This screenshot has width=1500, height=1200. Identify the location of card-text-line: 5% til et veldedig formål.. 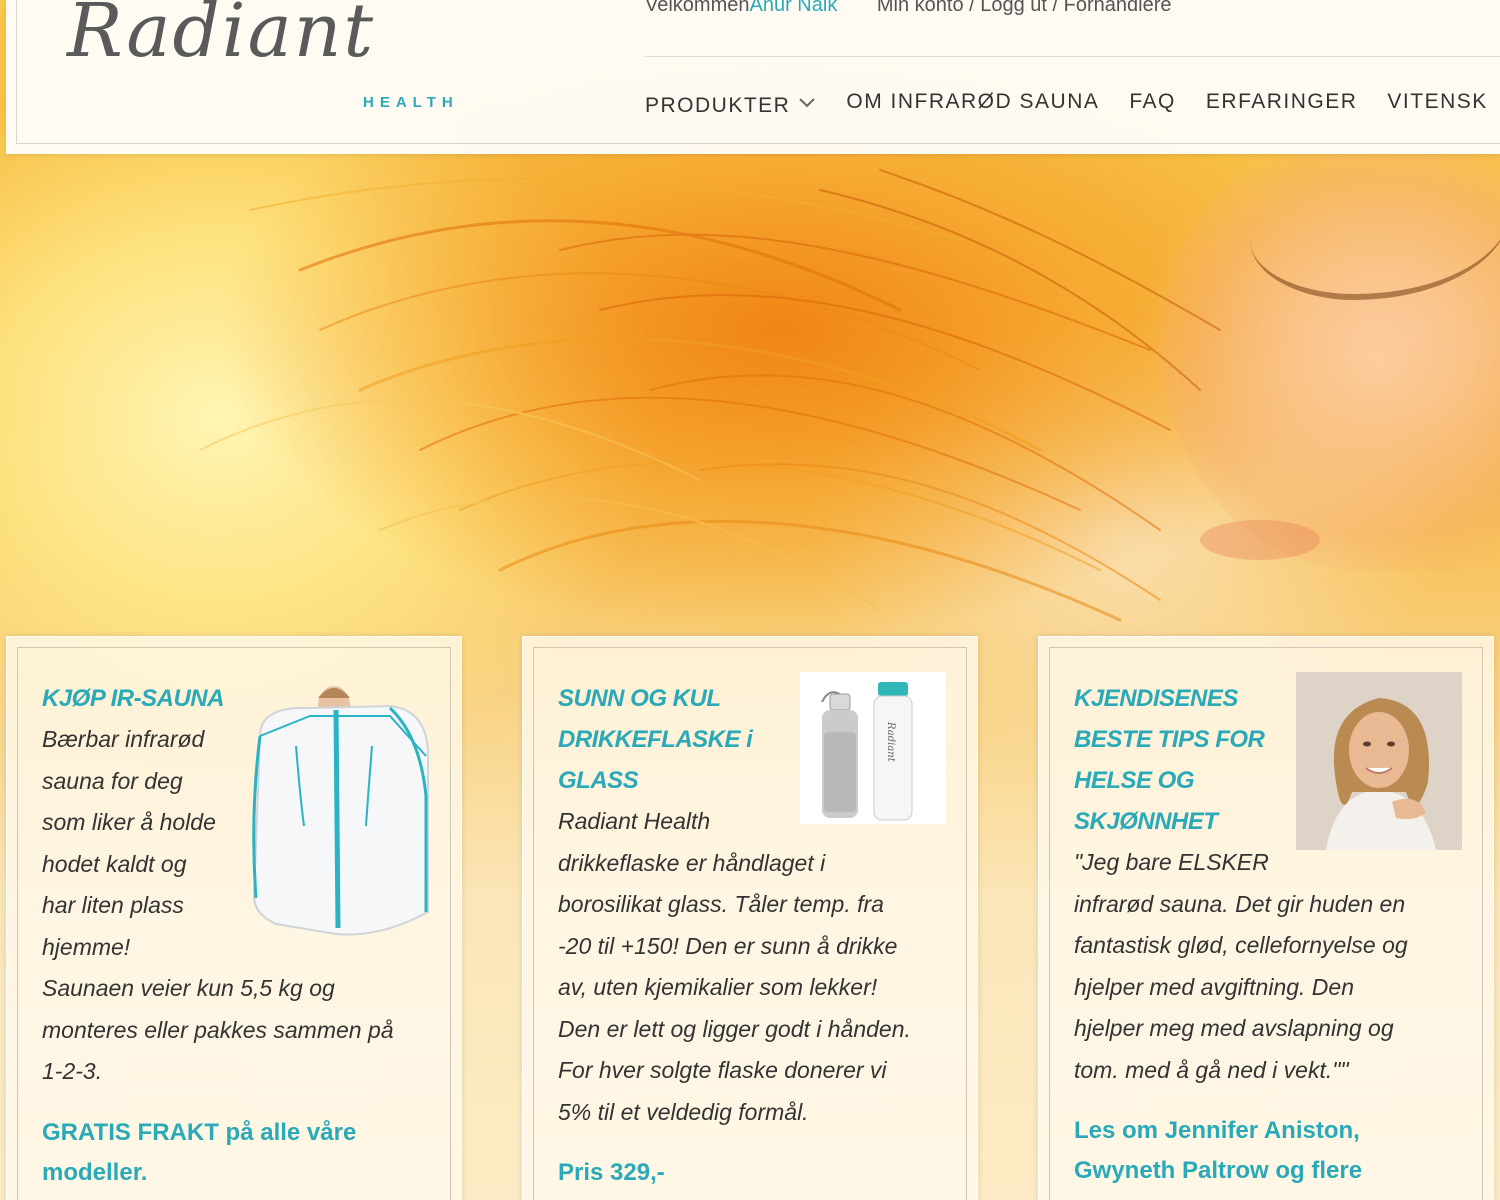
(683, 1111).